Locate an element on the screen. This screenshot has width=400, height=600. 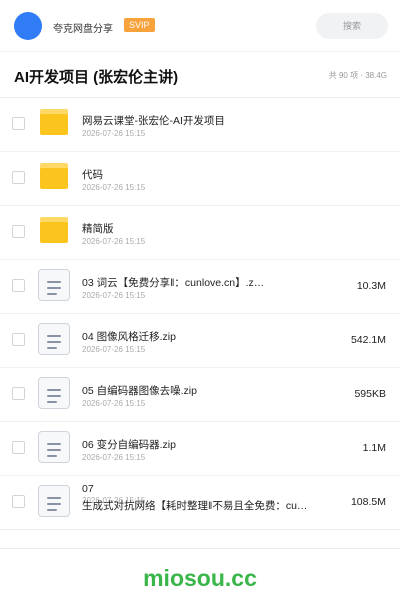
watermark: miosou.cc is located at coordinates (200, 578).